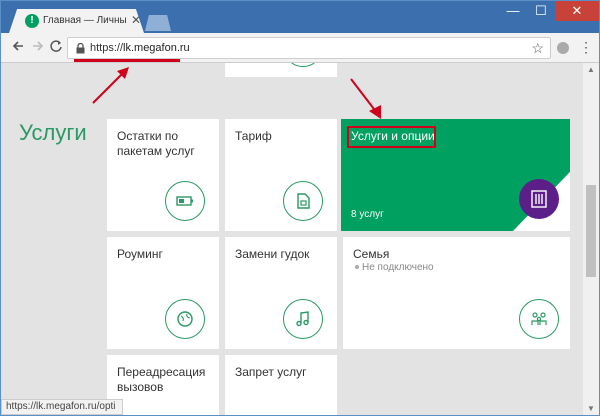 The width and height of the screenshot is (600, 416). I want to click on maximize-button: ☐, so click(541, 11).